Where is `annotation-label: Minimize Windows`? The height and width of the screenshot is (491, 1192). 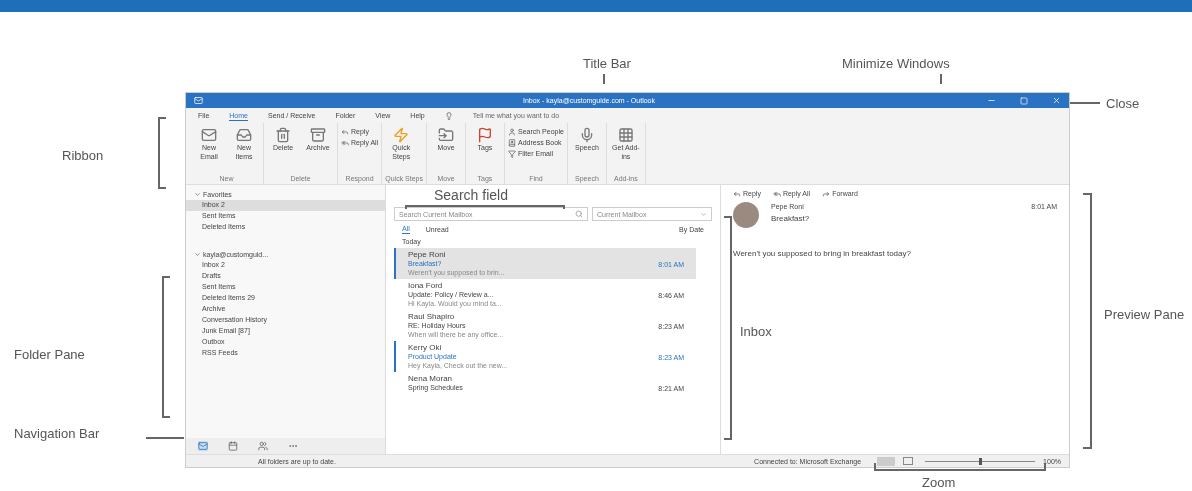 annotation-label: Minimize Windows is located at coordinates (896, 64).